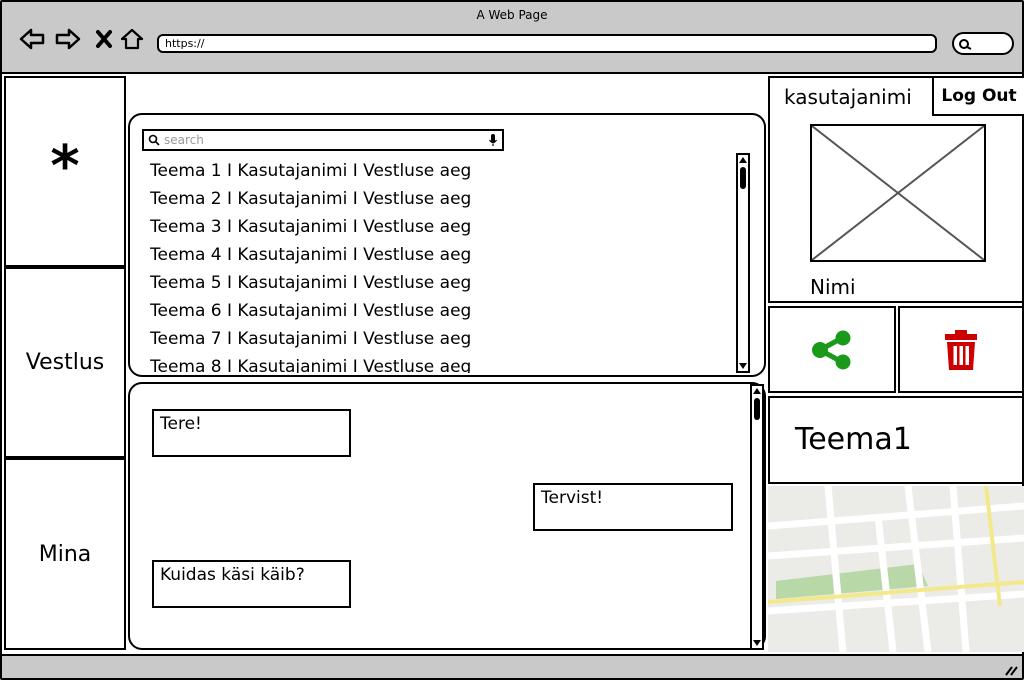 The image size is (1024, 680). What do you see at coordinates (251, 433) in the screenshot?
I see `chat-message-incoming: Tere!` at bounding box center [251, 433].